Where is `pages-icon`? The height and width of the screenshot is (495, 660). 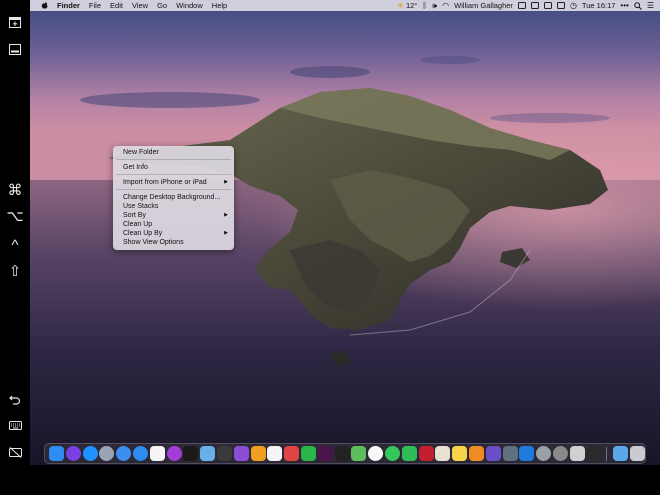 pages-icon is located at coordinates (476, 453).